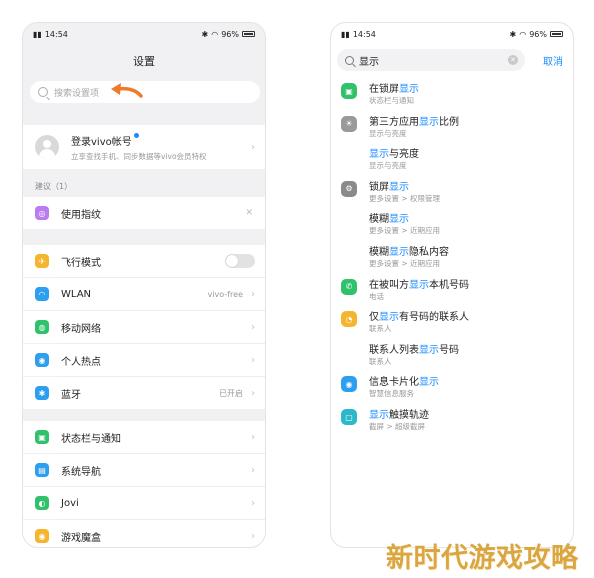 The image size is (594, 578). Describe the element at coordinates (81, 472) in the screenshot. I see `settings-item-label: 系统导航` at that location.